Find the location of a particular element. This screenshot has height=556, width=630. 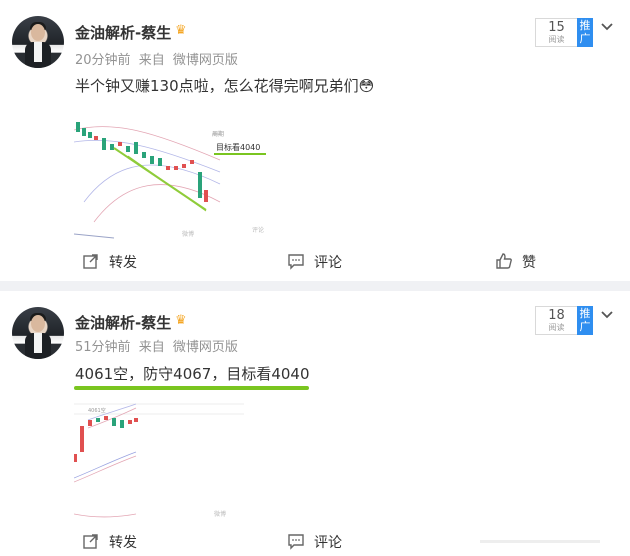

post-meta: 20分钟前 来自 微博网页版 is located at coordinates (158, 58).